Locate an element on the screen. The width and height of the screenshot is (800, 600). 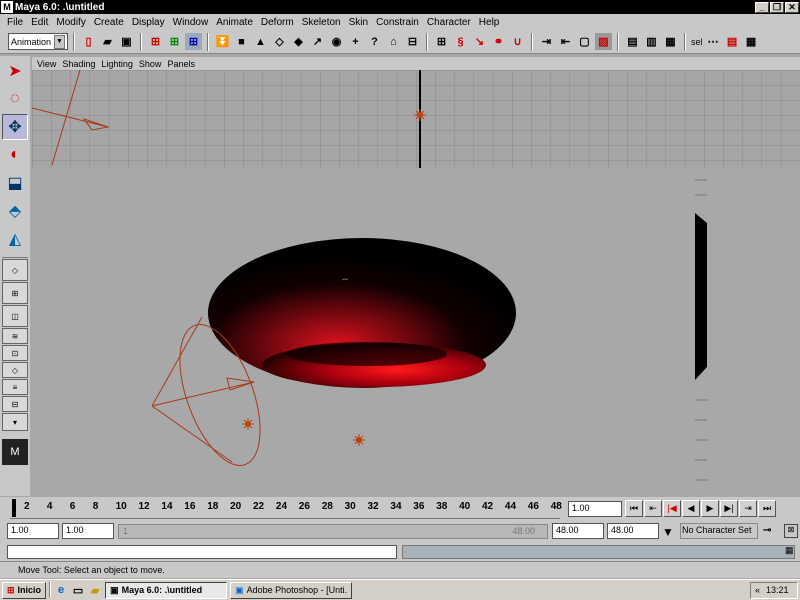
select-component-icon: ⊞ is located at coordinates (193, 41).